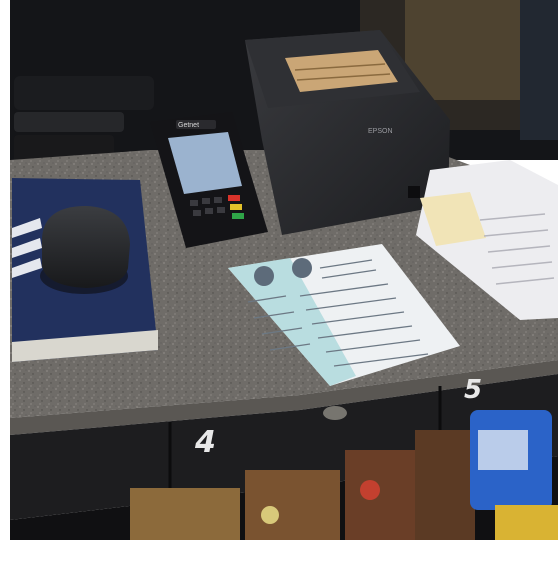  What do you see at coordinates (85, 250) in the screenshot?
I see `computer-mouse` at bounding box center [85, 250].